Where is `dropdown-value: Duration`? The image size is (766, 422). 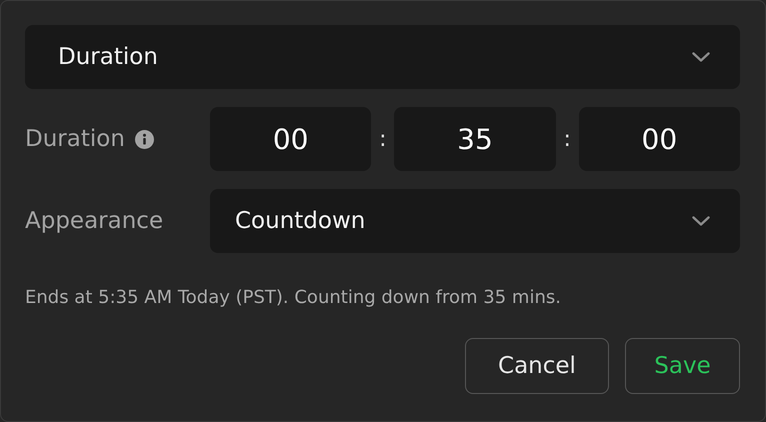
dropdown-value: Duration is located at coordinates (108, 57).